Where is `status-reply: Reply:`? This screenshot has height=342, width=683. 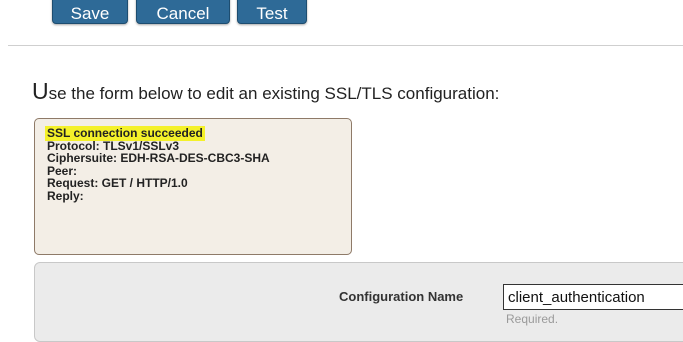
status-reply: Reply: is located at coordinates (65, 195).